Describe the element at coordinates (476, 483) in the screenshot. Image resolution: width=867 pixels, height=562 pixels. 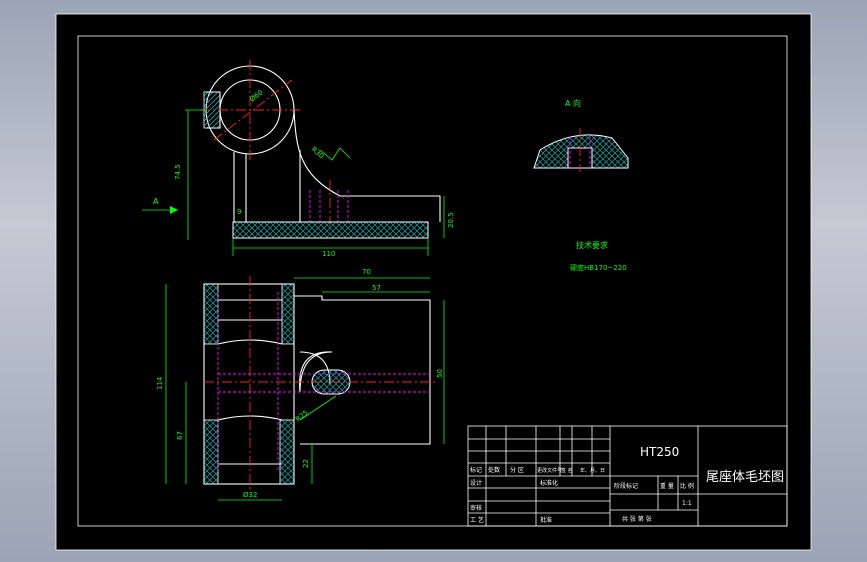
I see `tb-designer: 设计` at that location.